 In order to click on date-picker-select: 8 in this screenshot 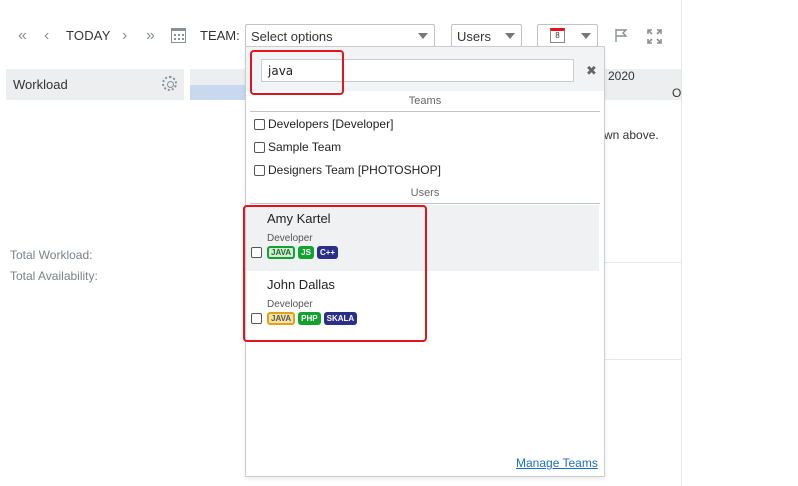, I will do `click(567, 35)`.